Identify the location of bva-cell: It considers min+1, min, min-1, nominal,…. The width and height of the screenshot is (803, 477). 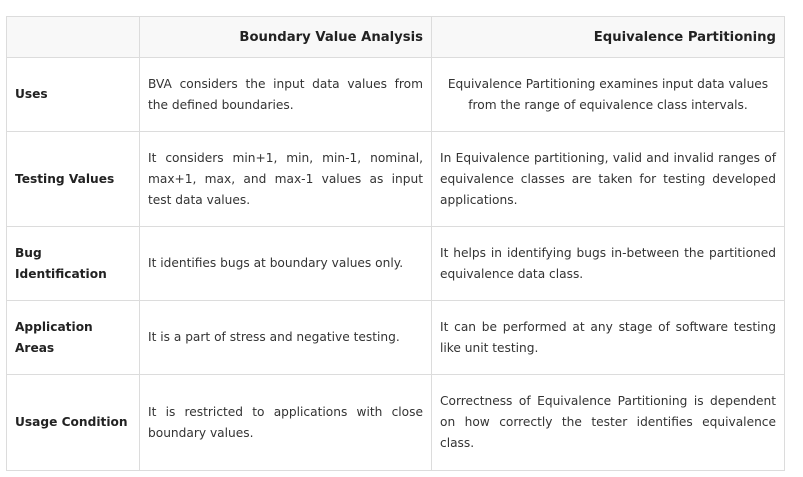
(285, 179).